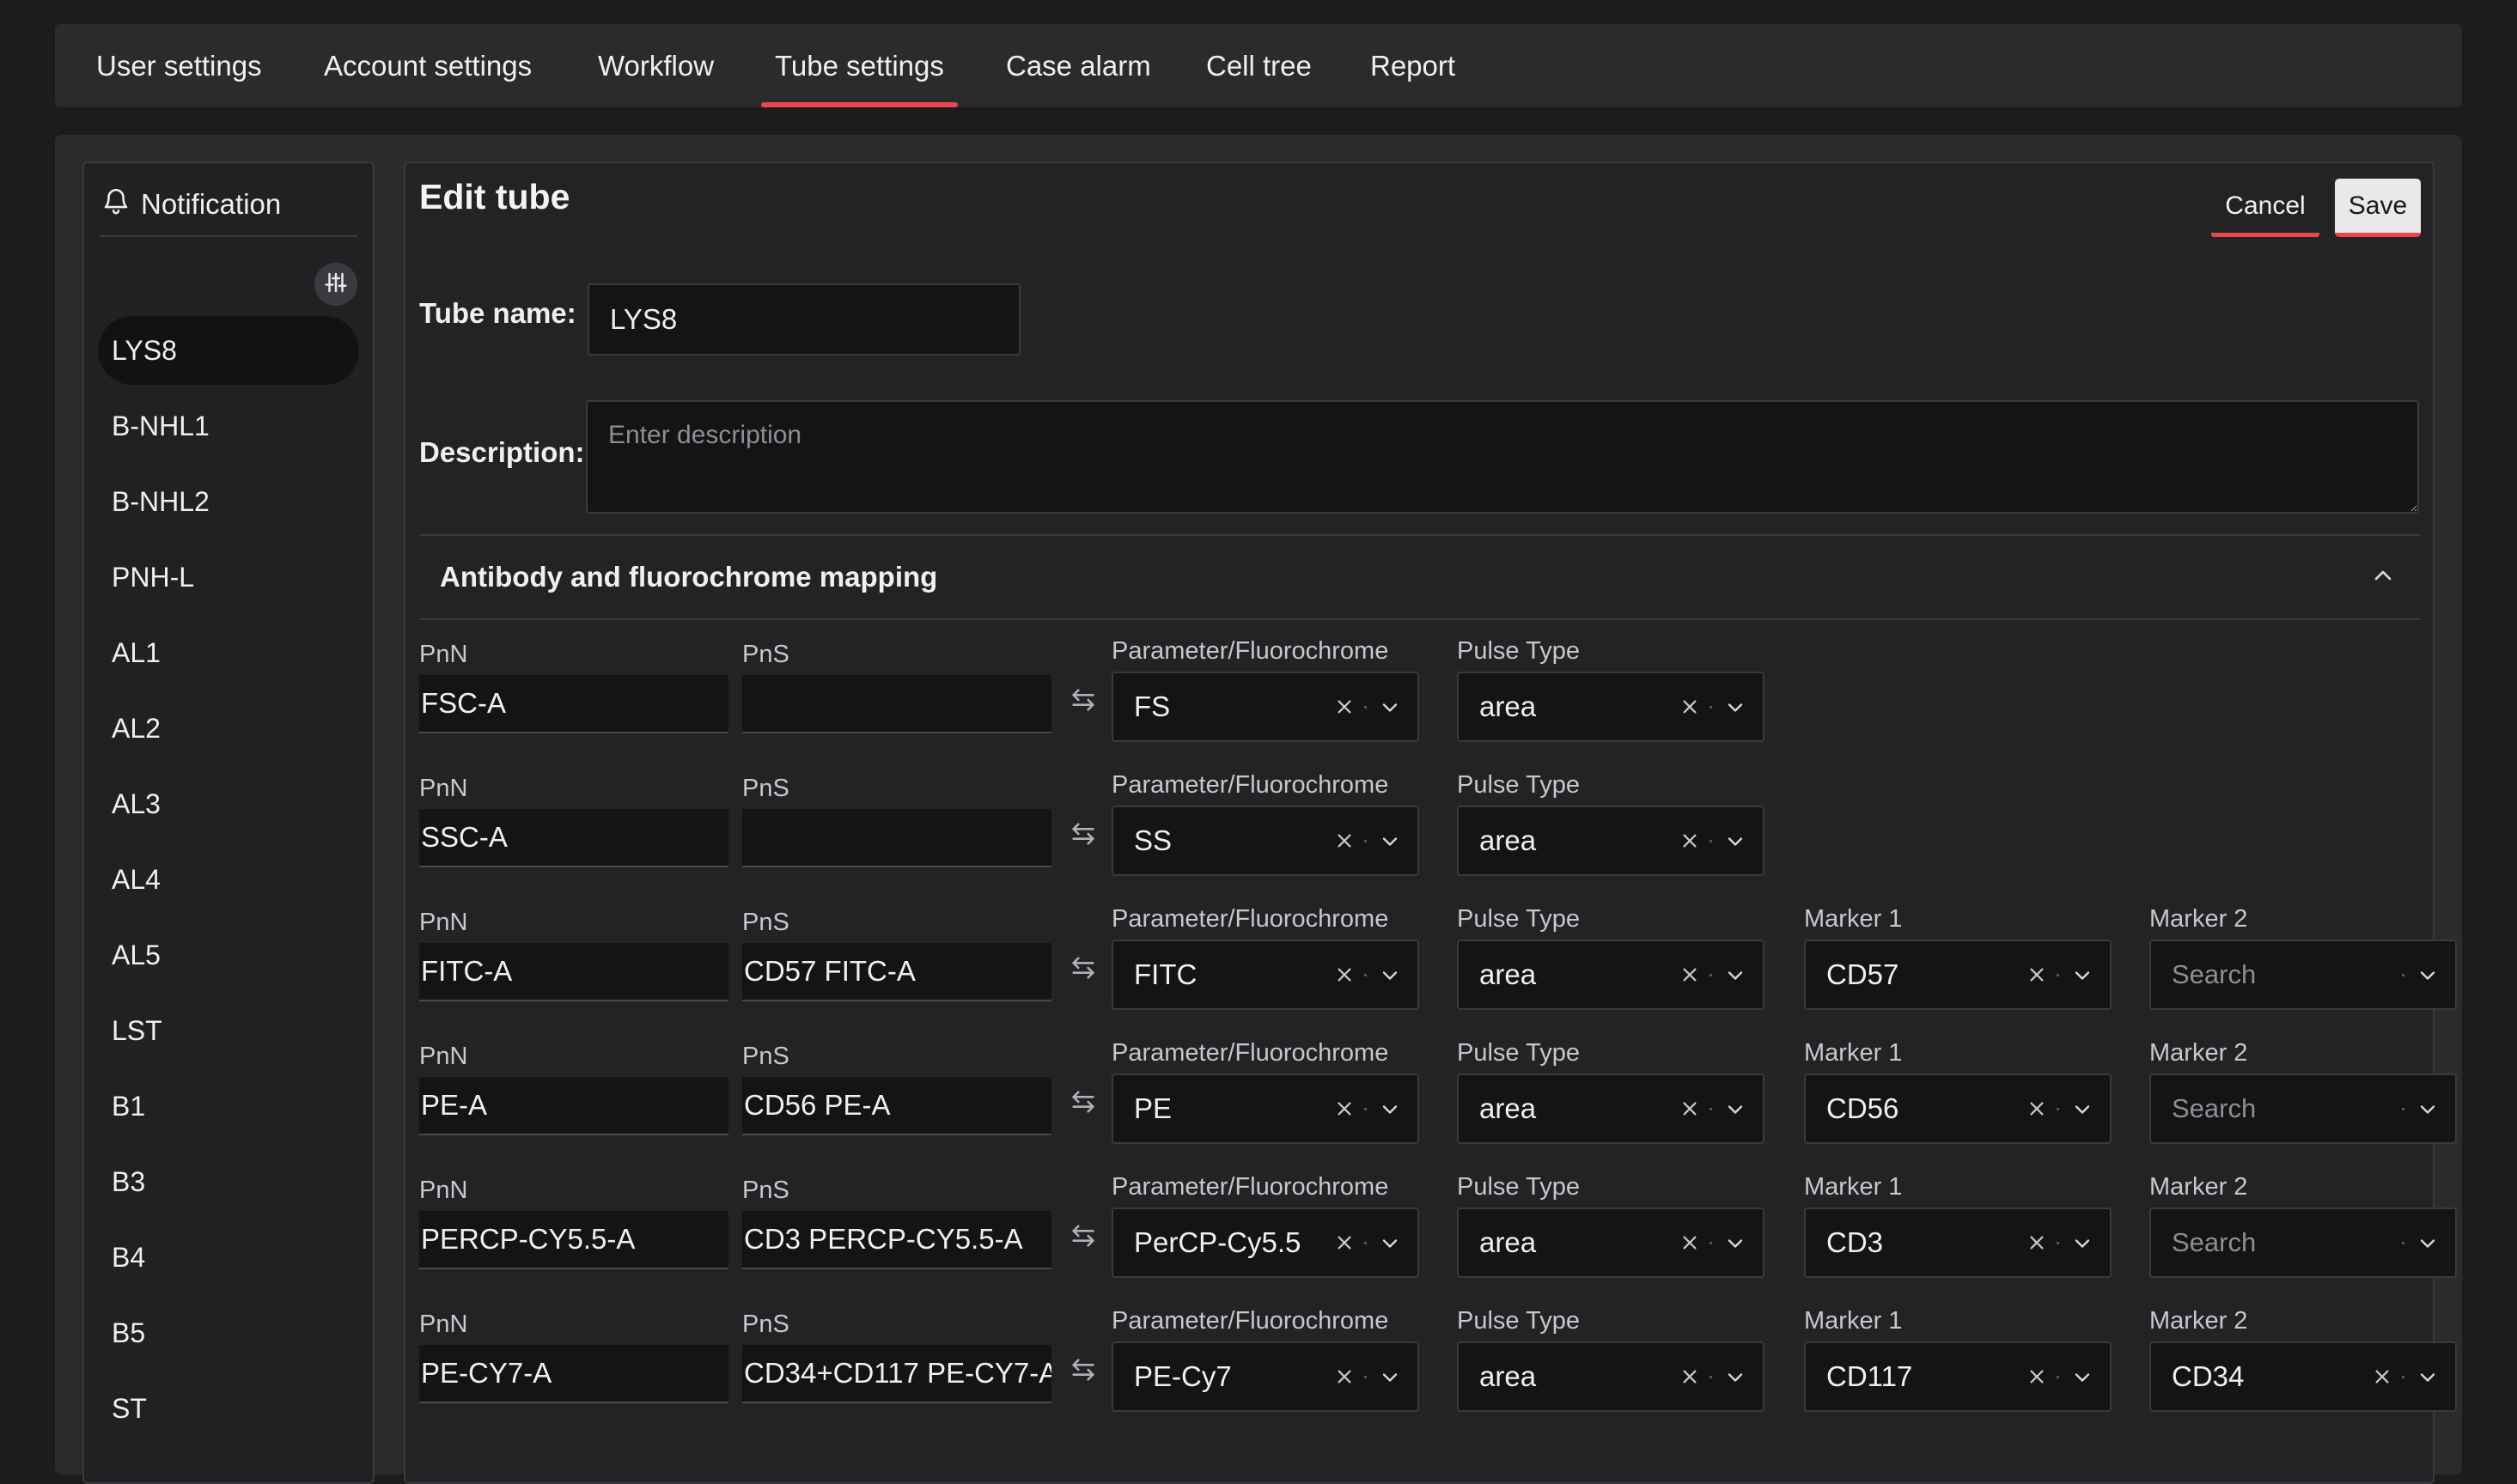 The width and height of the screenshot is (2517, 1484). What do you see at coordinates (228, 502) in the screenshot?
I see `tube-item: B-NHL2` at bounding box center [228, 502].